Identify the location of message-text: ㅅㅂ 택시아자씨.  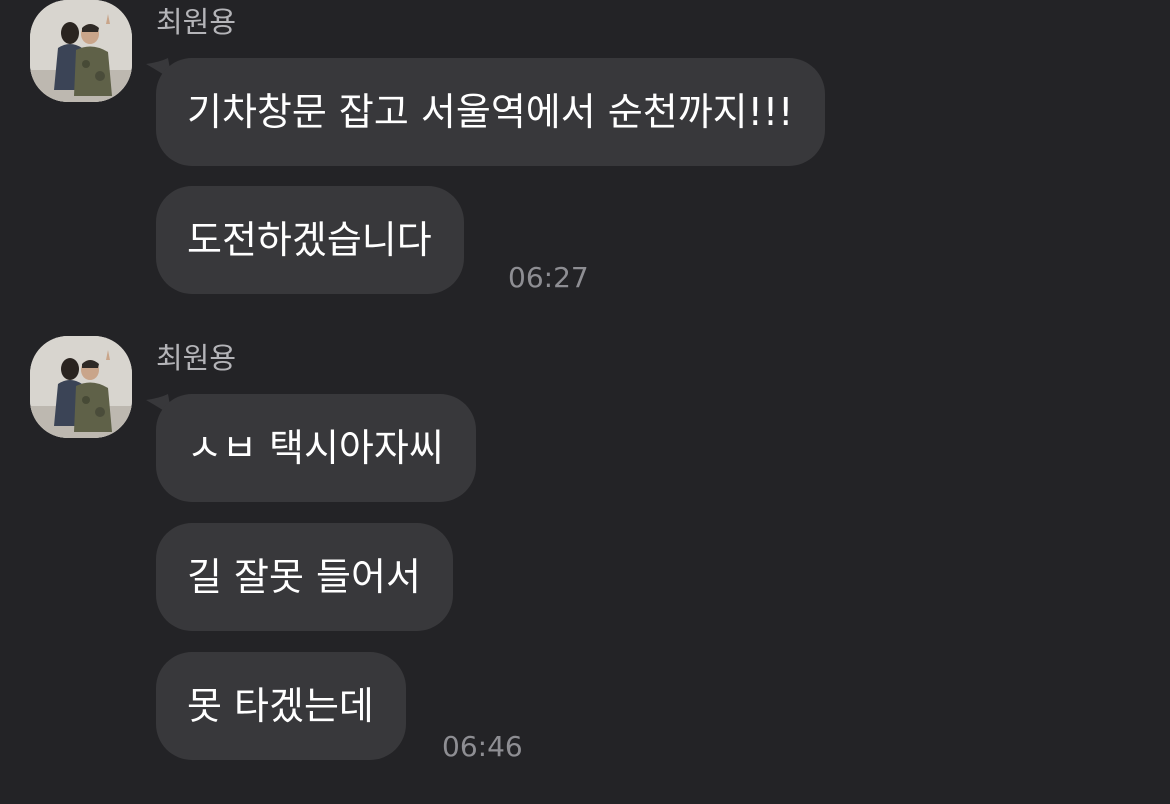
(315, 448).